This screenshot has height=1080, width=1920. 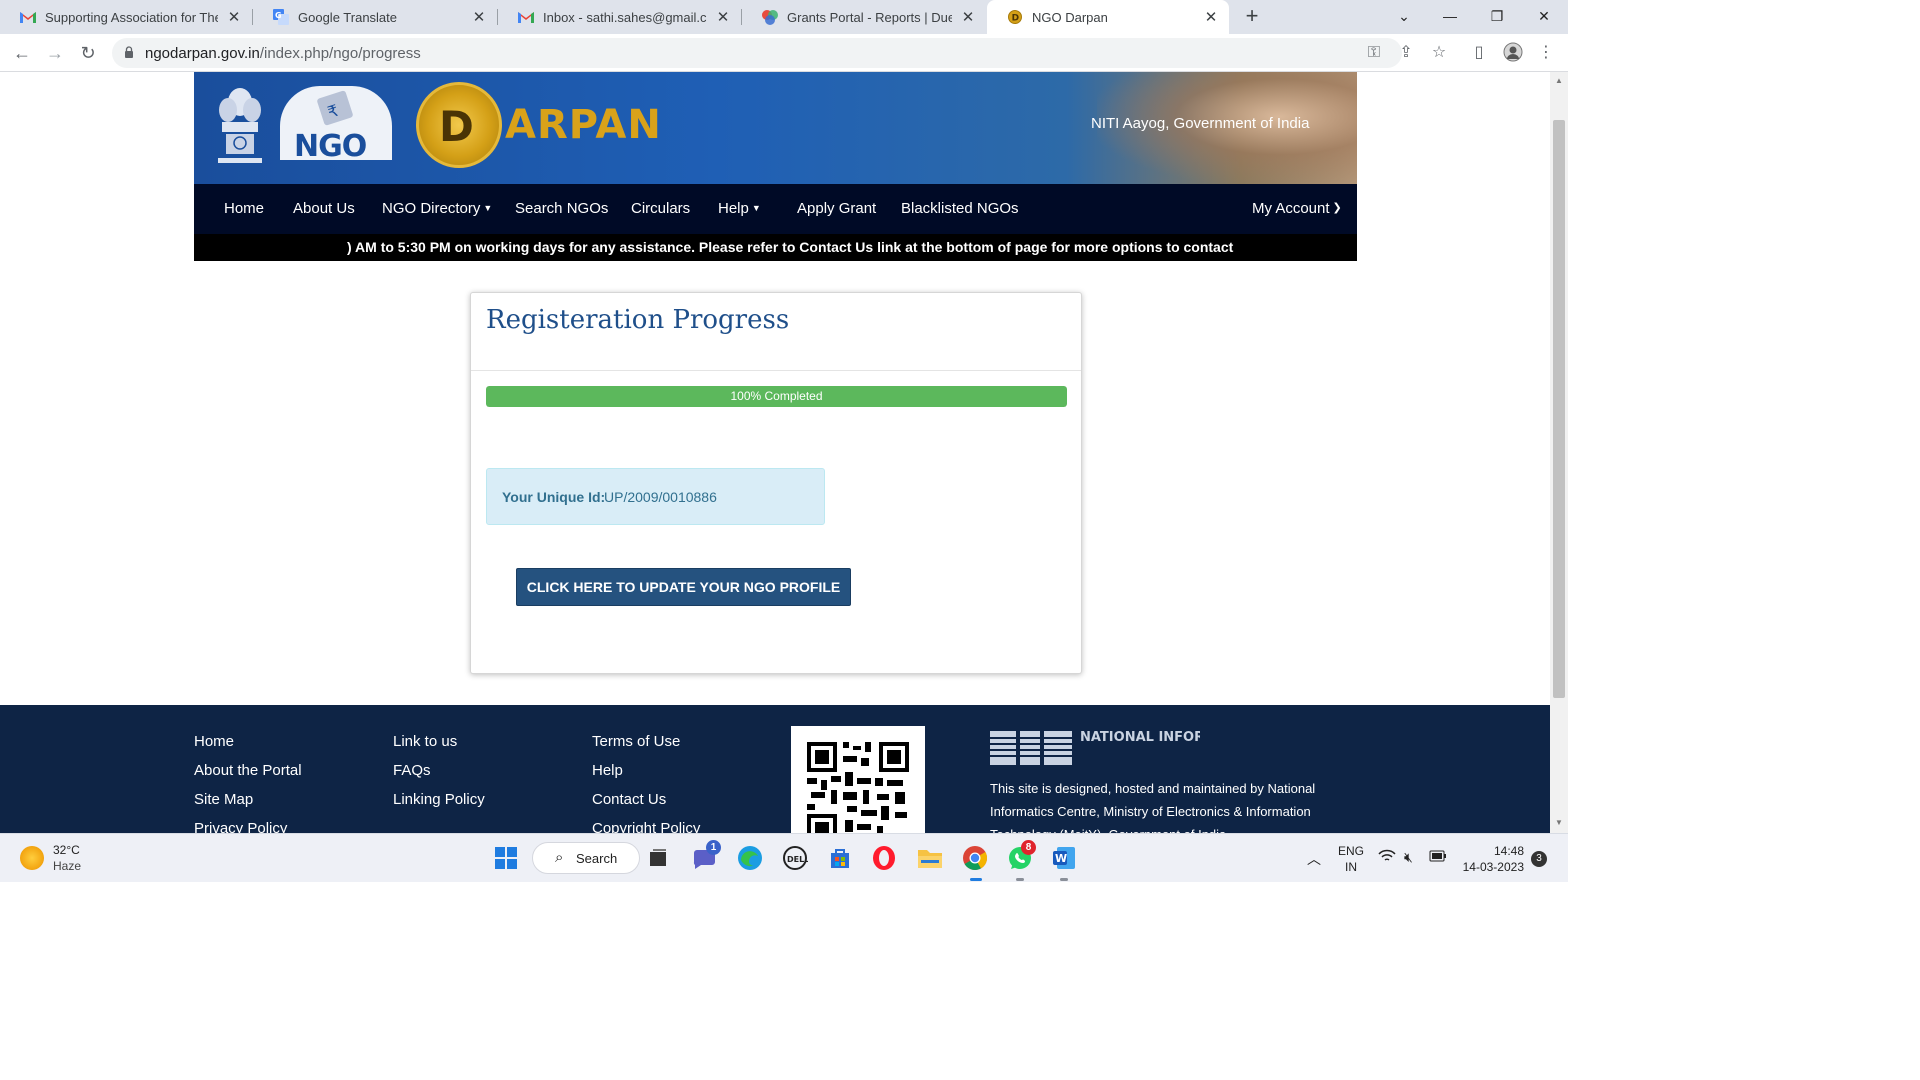 I want to click on footer-link-copyright-policy: Copyright Policy, so click(x=646, y=826).